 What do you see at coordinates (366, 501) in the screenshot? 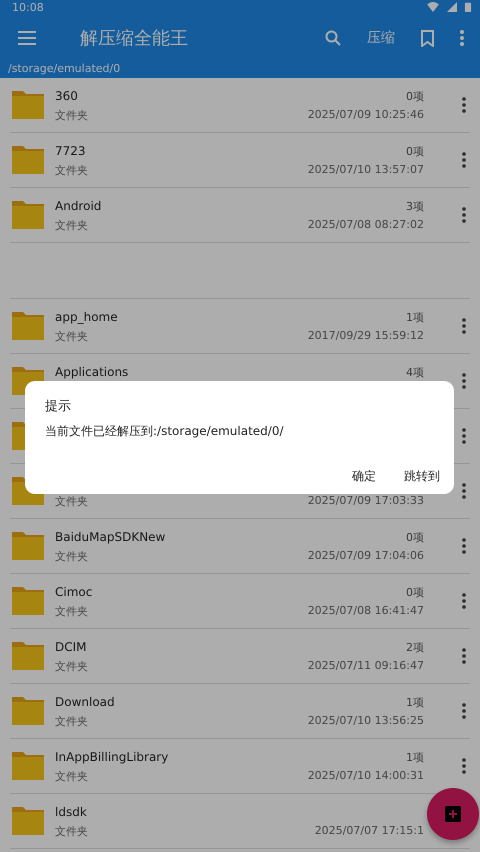
I see `modified-date: 2025/07/09 17:03:33` at bounding box center [366, 501].